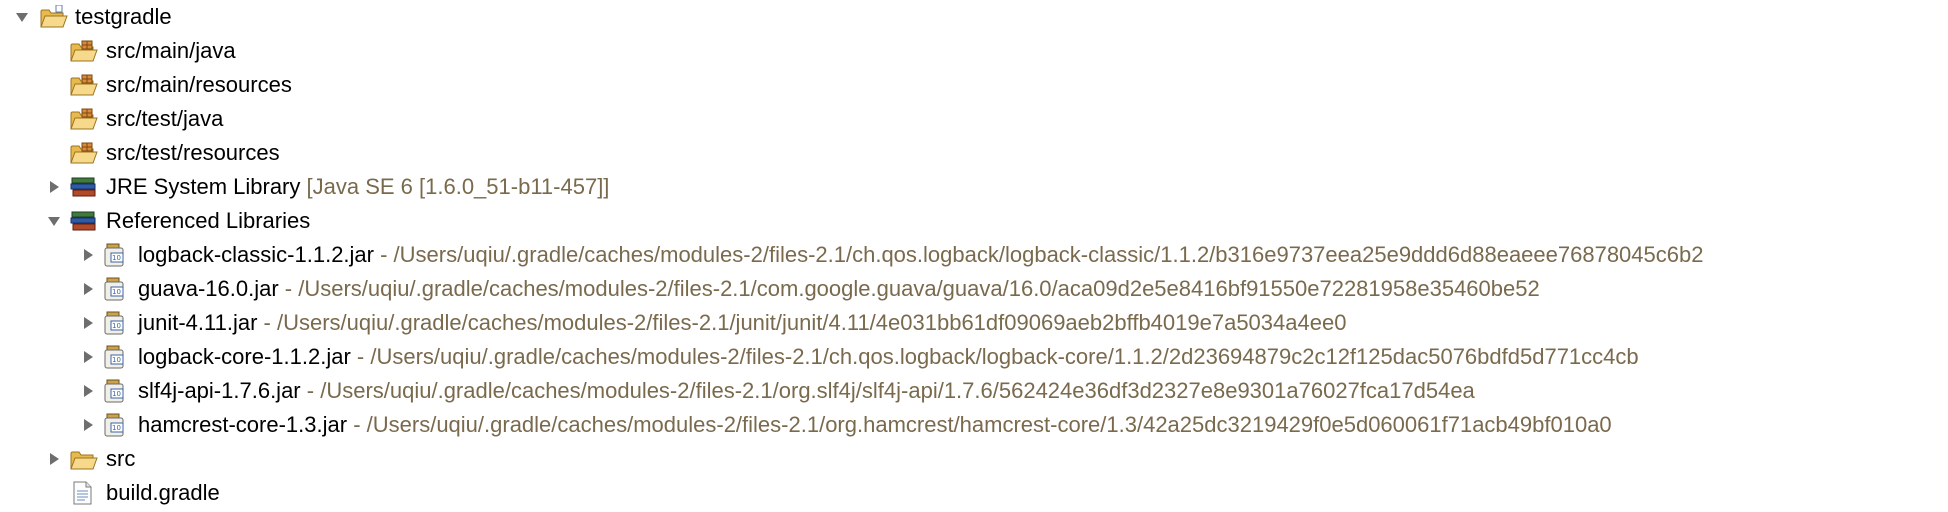 The image size is (1948, 512). What do you see at coordinates (974, 493) in the screenshot?
I see `tree-node-build-gradle: build.gradle` at bounding box center [974, 493].